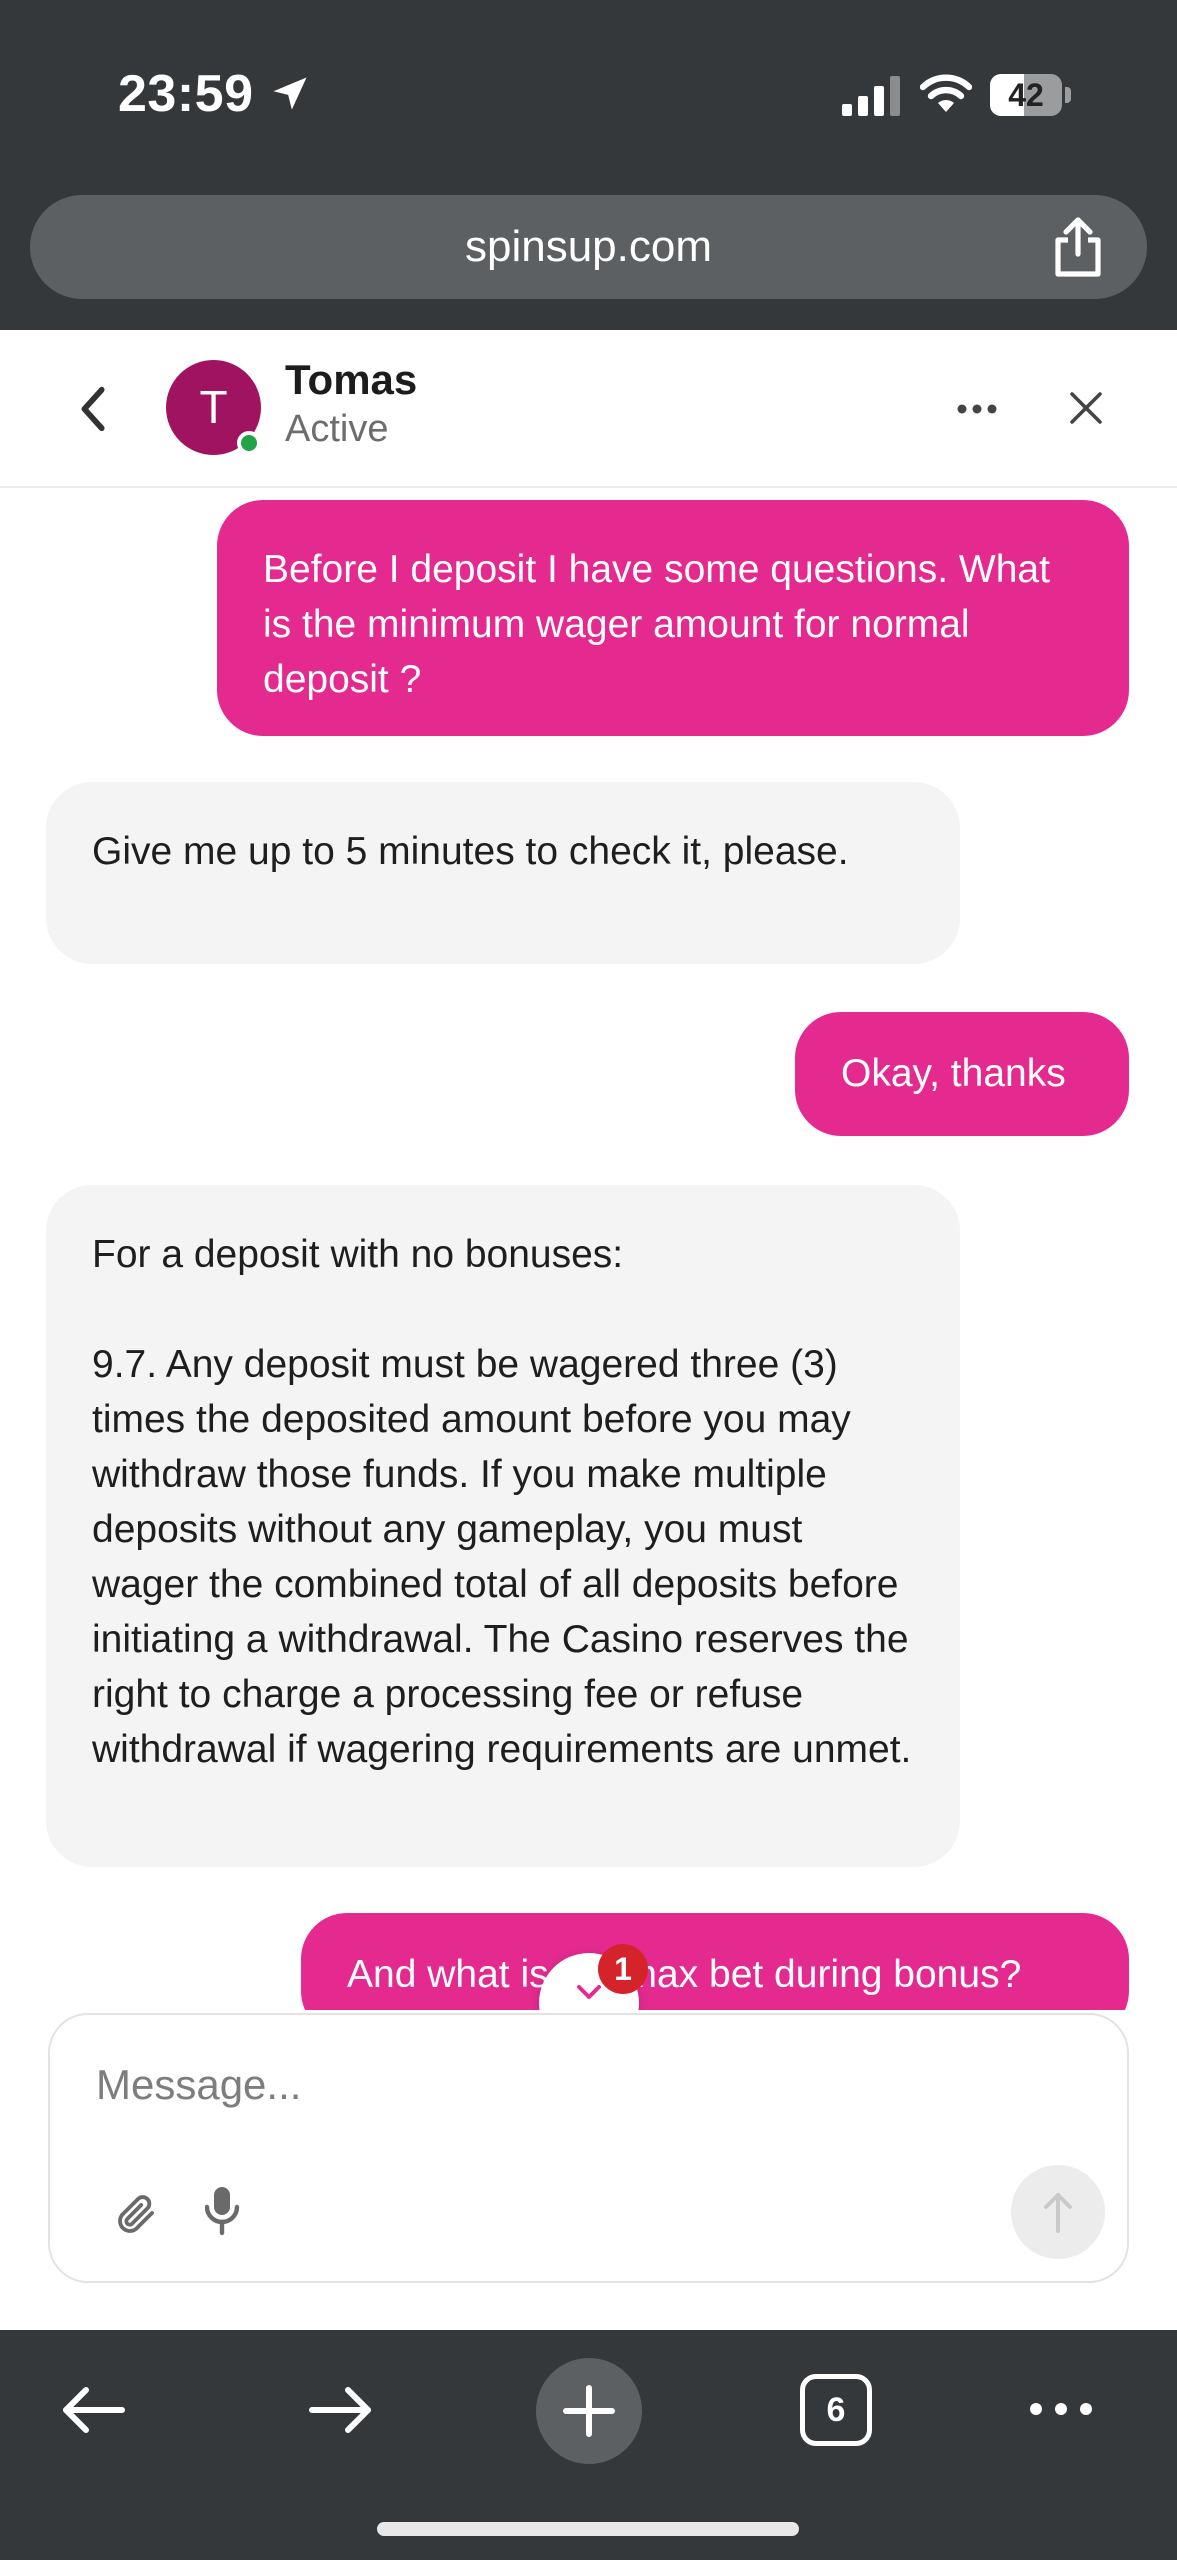 The image size is (1177, 2560). I want to click on microphone-icon, so click(222, 2211).